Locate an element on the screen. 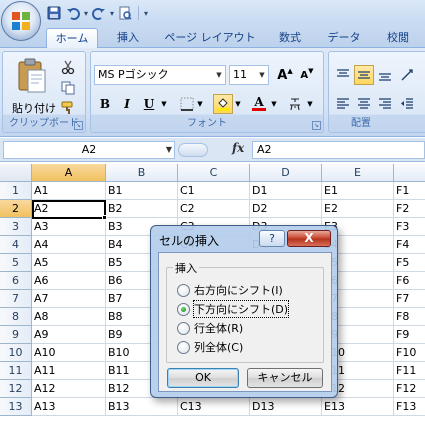 Image resolution: width=425 pixels, height=426 pixels. row-header: 9 is located at coordinates (16, 335).